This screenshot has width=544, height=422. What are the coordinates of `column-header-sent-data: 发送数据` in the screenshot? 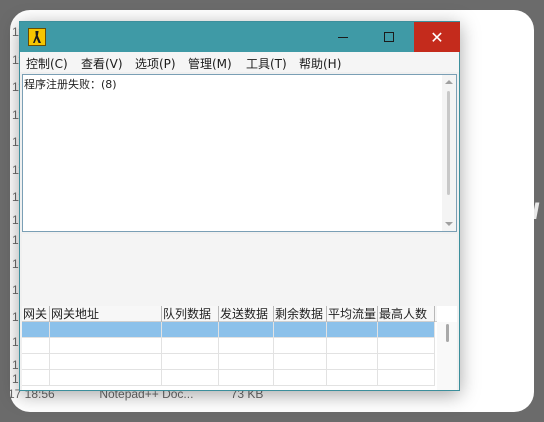 It's located at (246, 314).